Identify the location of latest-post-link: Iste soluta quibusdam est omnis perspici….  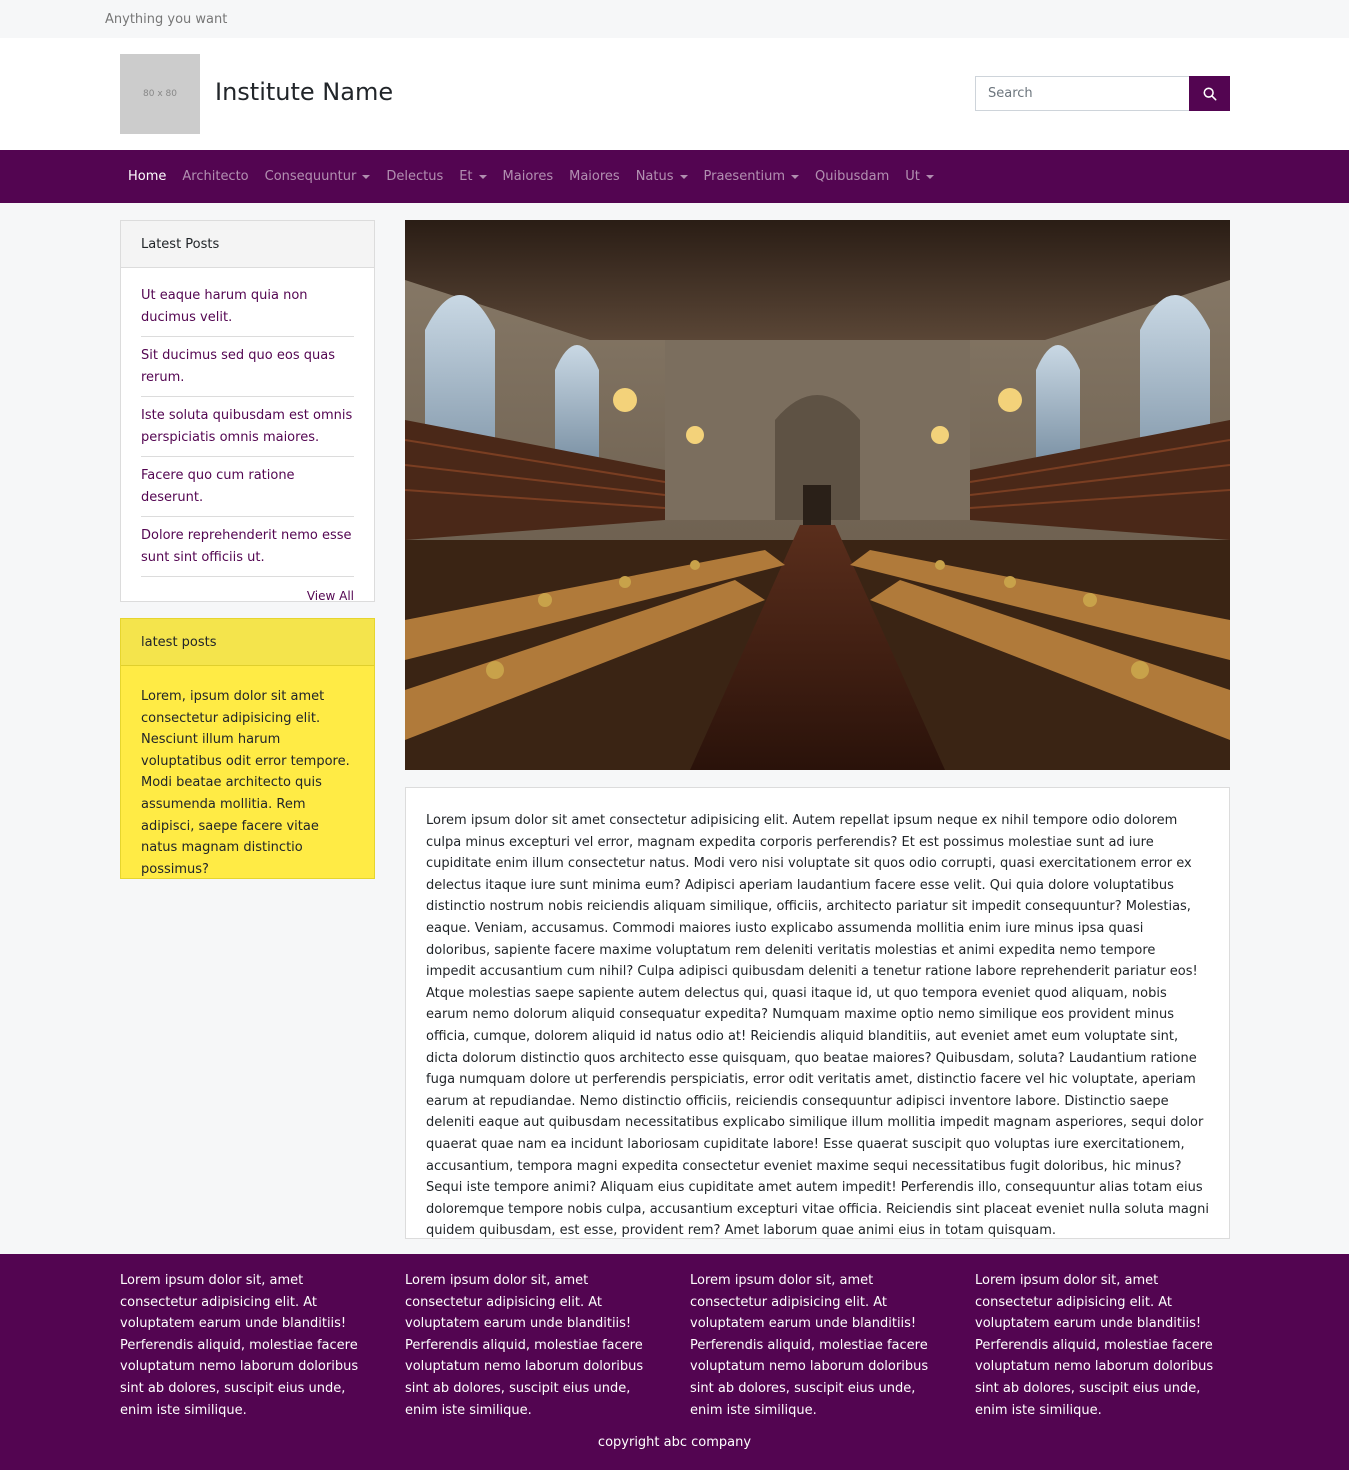
(247, 427).